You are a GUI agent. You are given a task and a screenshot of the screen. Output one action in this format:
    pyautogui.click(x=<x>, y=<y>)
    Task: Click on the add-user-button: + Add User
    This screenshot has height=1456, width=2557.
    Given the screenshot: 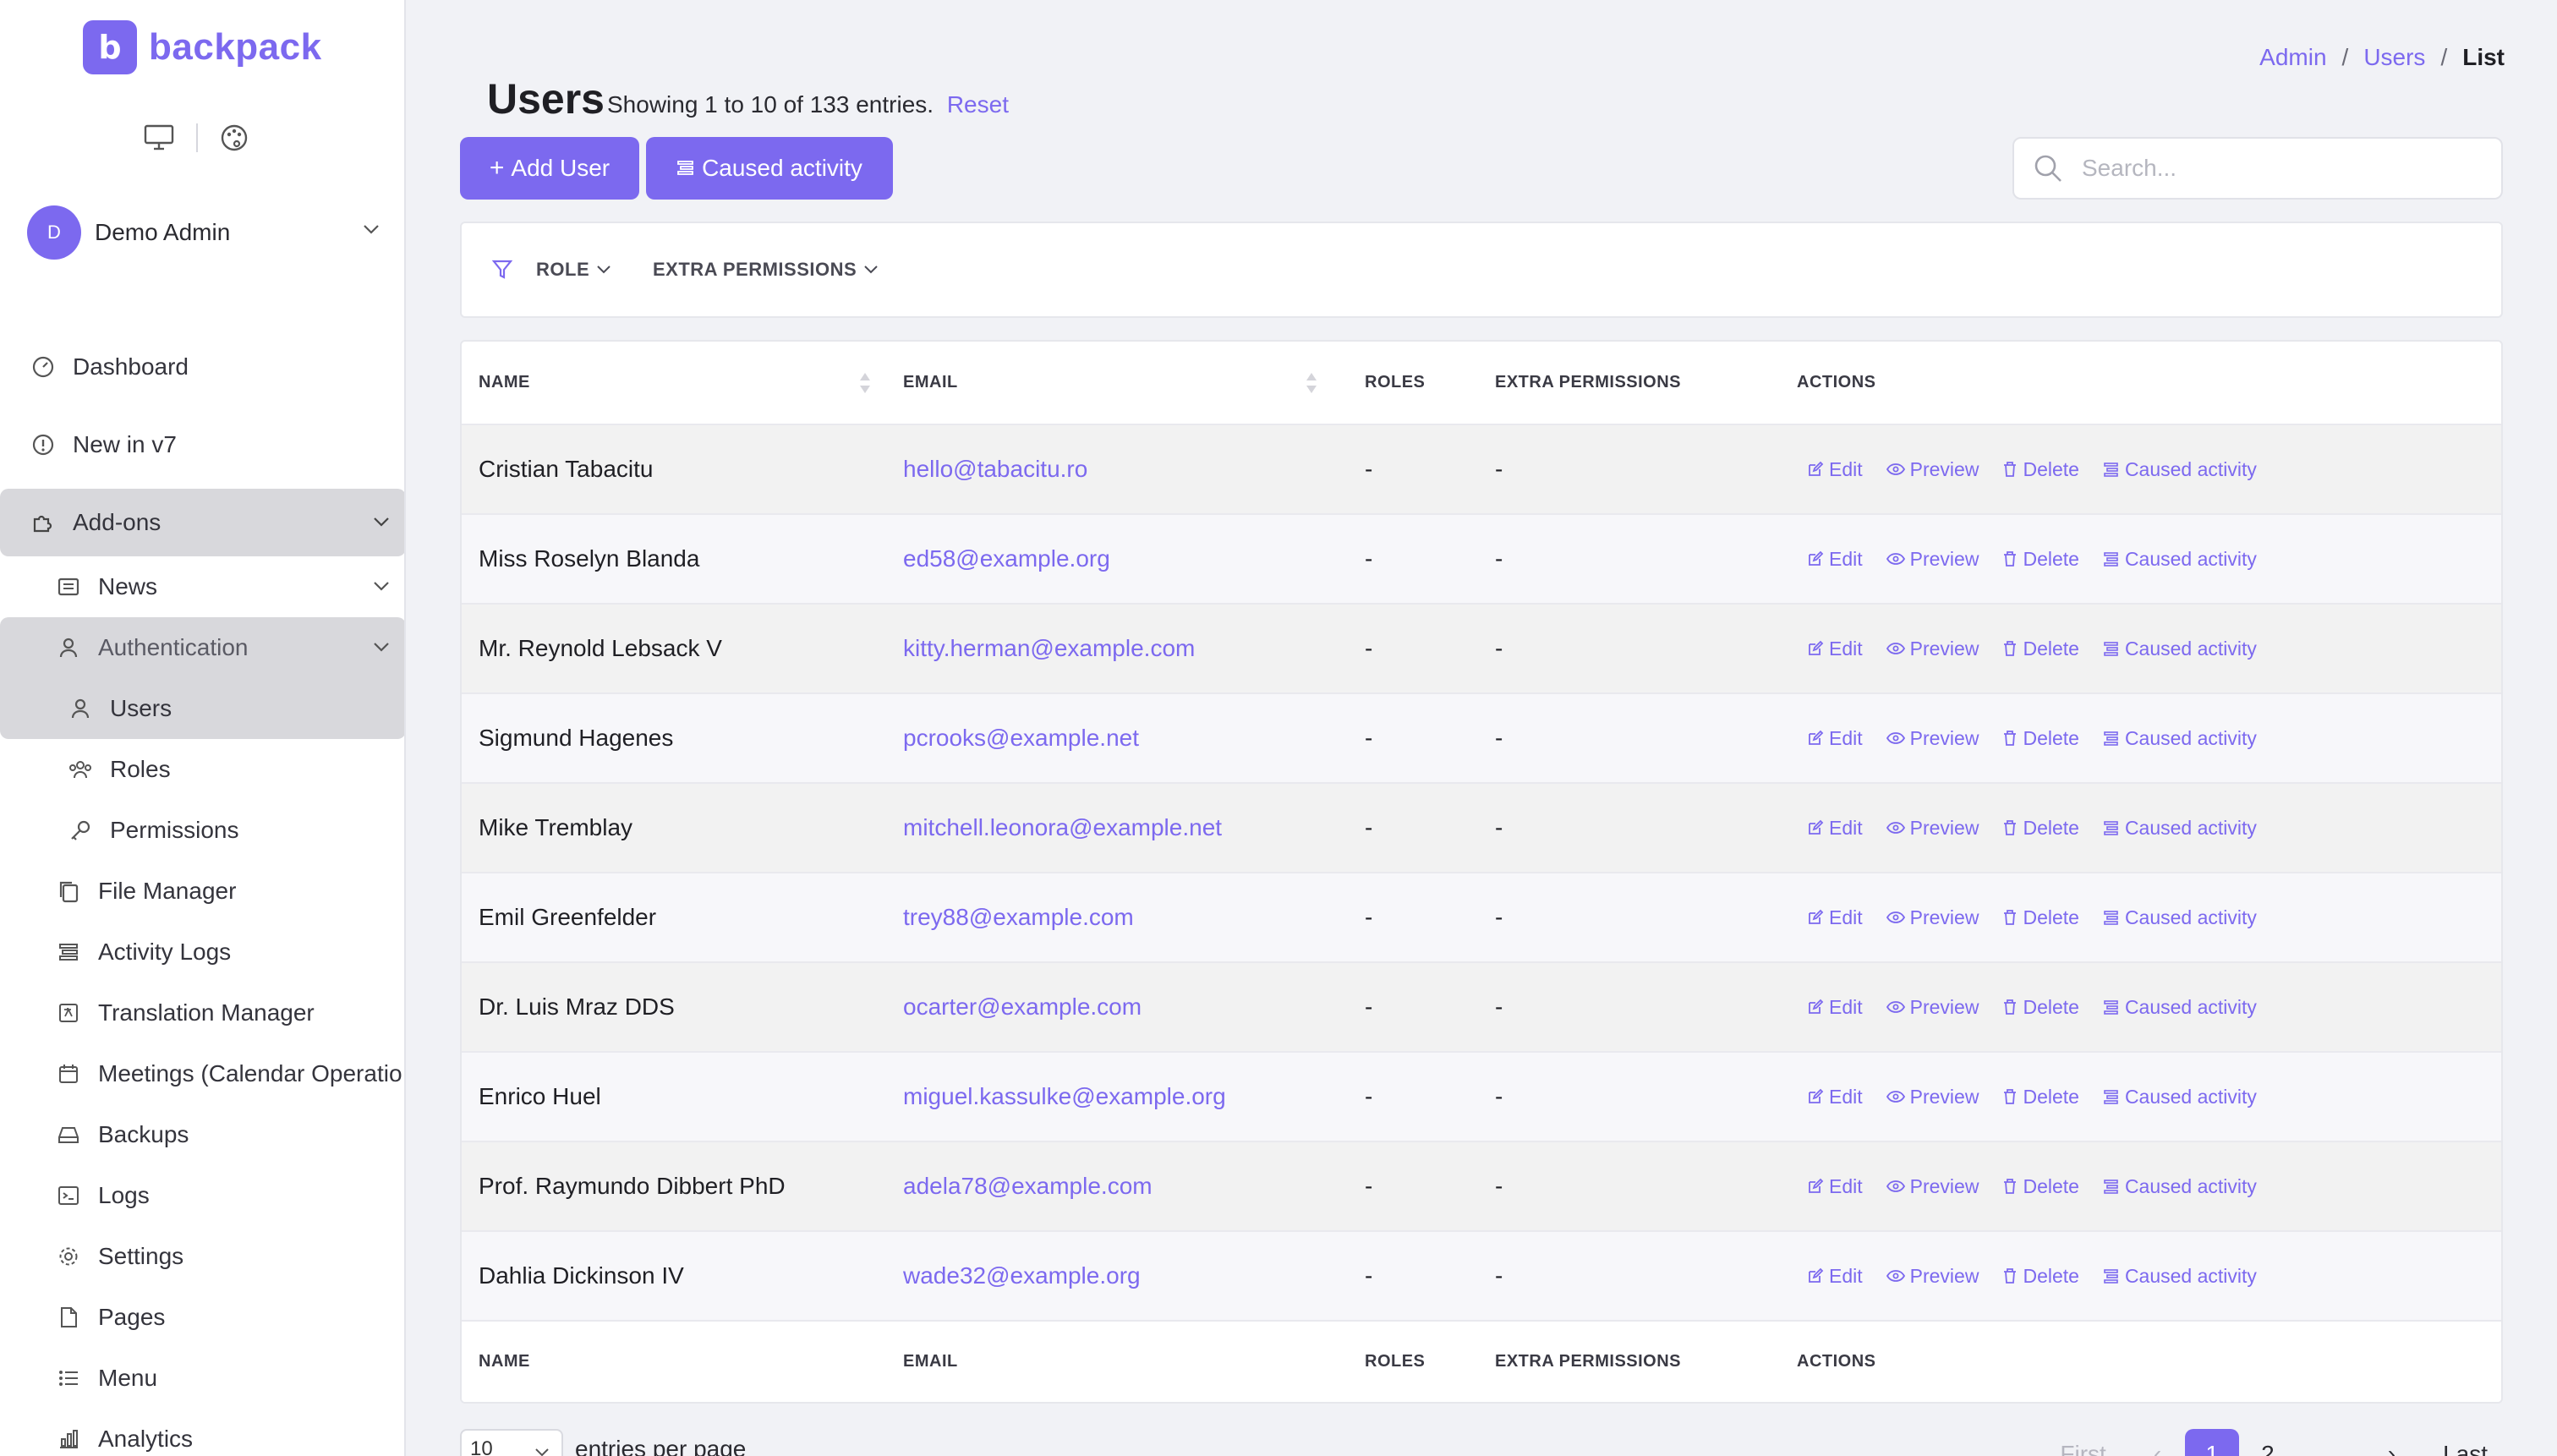 What is the action you would take?
    pyautogui.click(x=549, y=168)
    